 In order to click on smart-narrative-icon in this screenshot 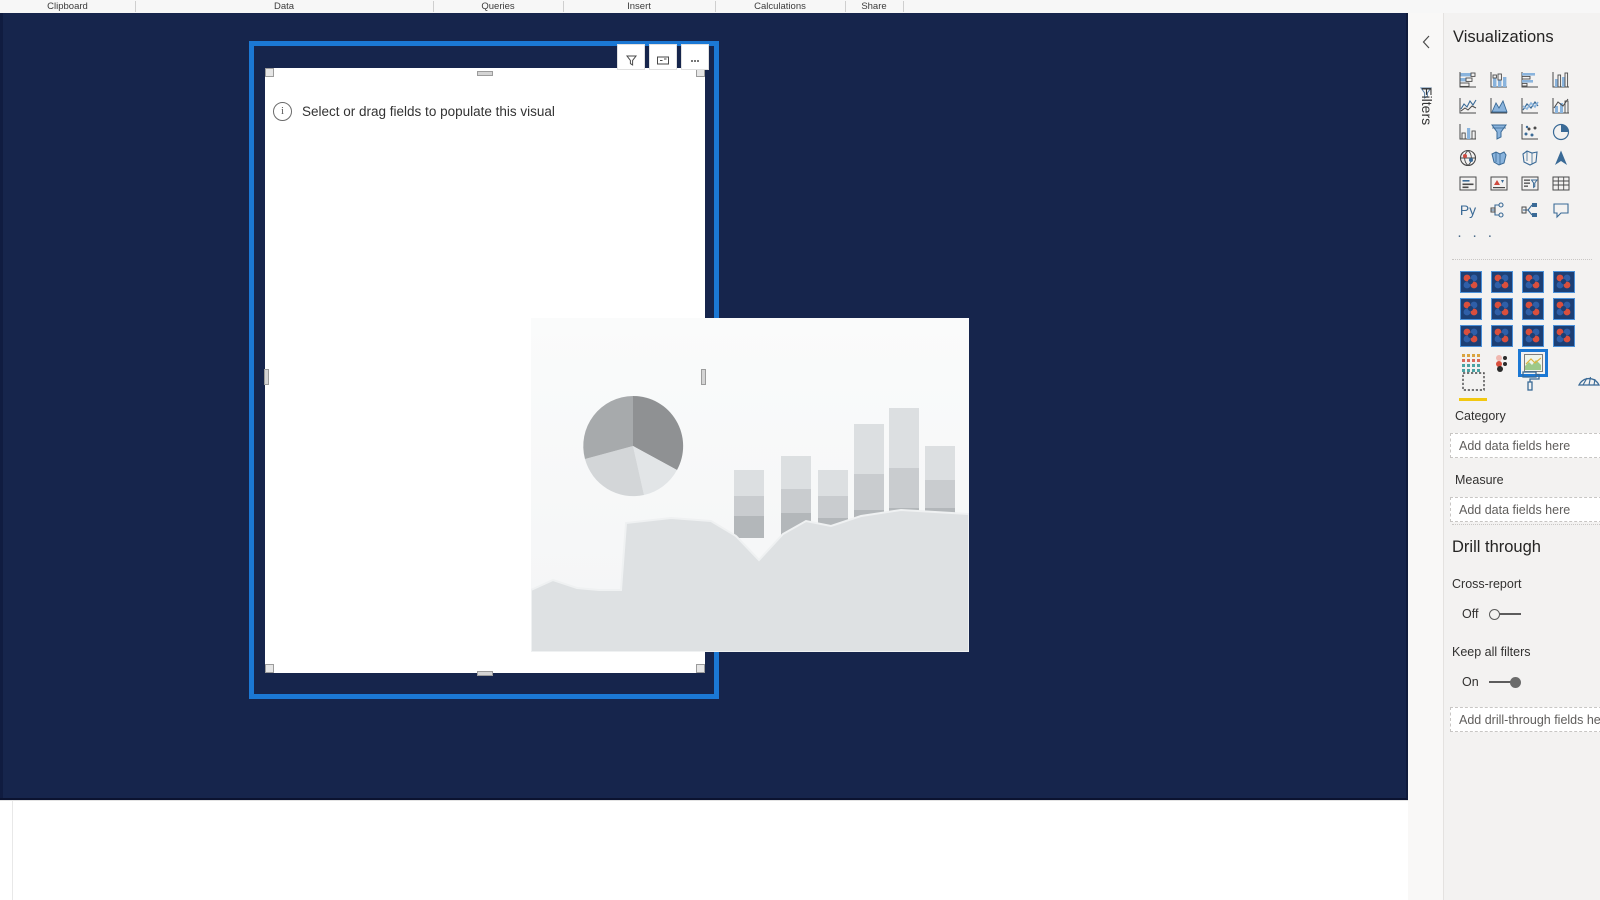, I will do `click(1561, 209)`.